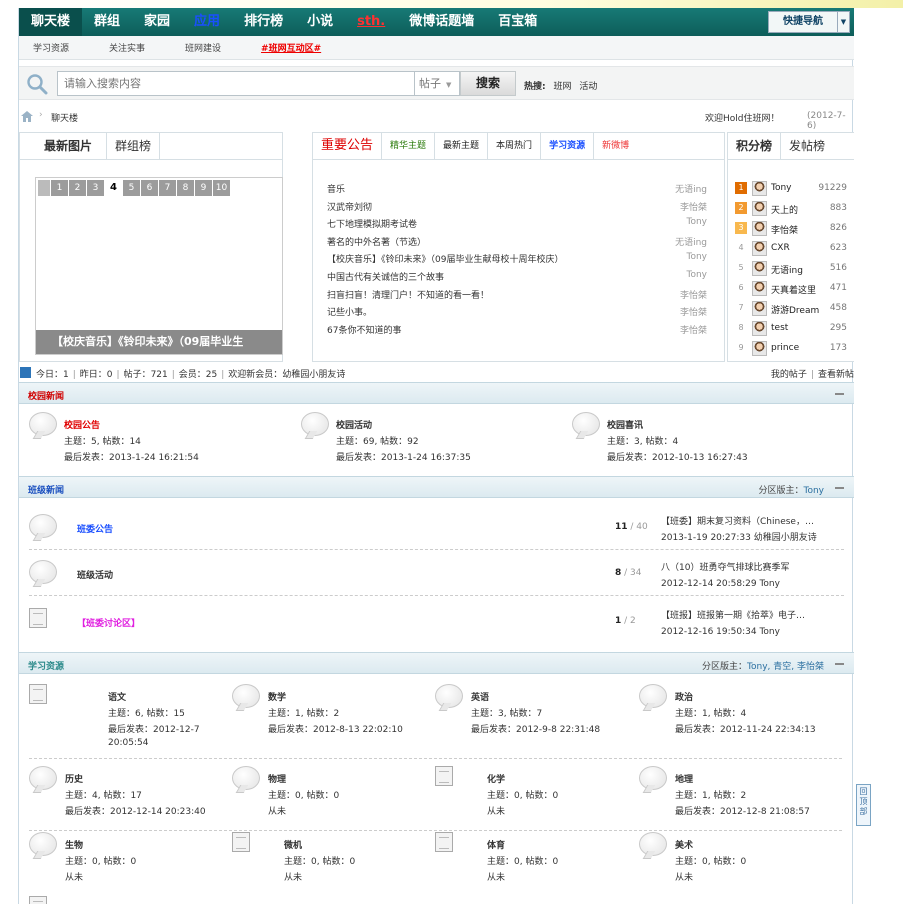 The width and height of the screenshot is (903, 904). I want to click on subnav-item-news: 关注实事, so click(127, 47).